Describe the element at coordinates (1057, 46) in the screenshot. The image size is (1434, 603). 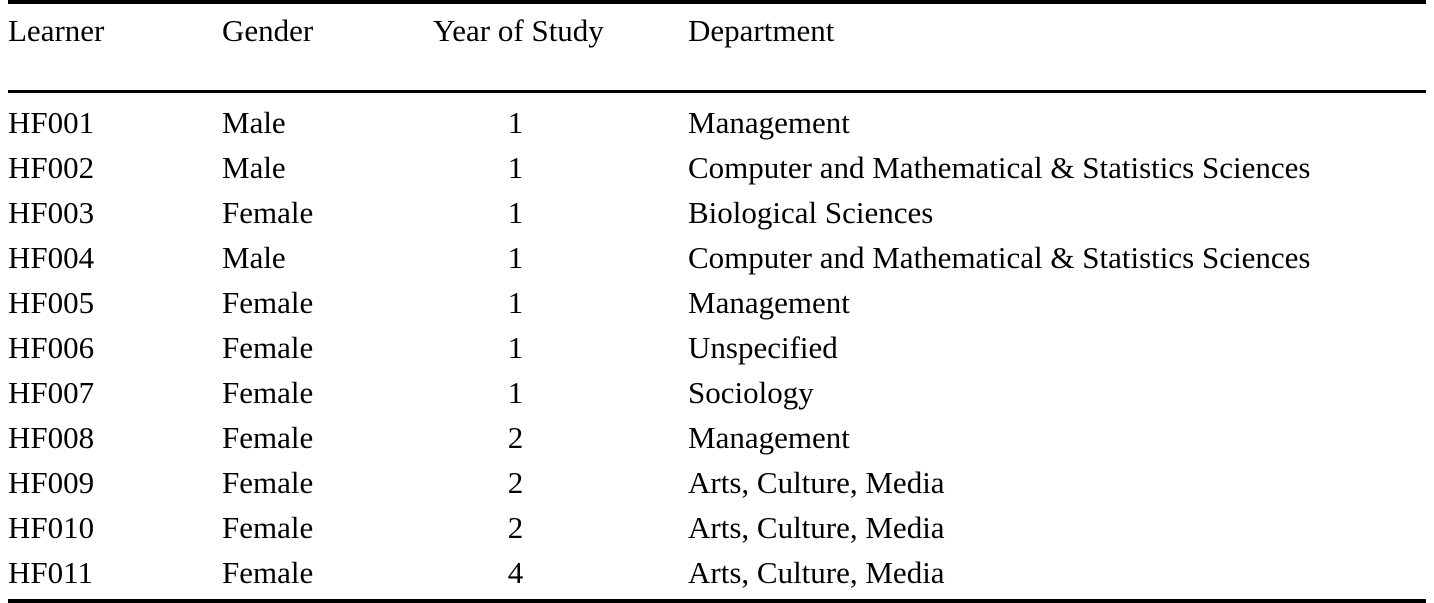
I see `column-header-department: Department` at that location.